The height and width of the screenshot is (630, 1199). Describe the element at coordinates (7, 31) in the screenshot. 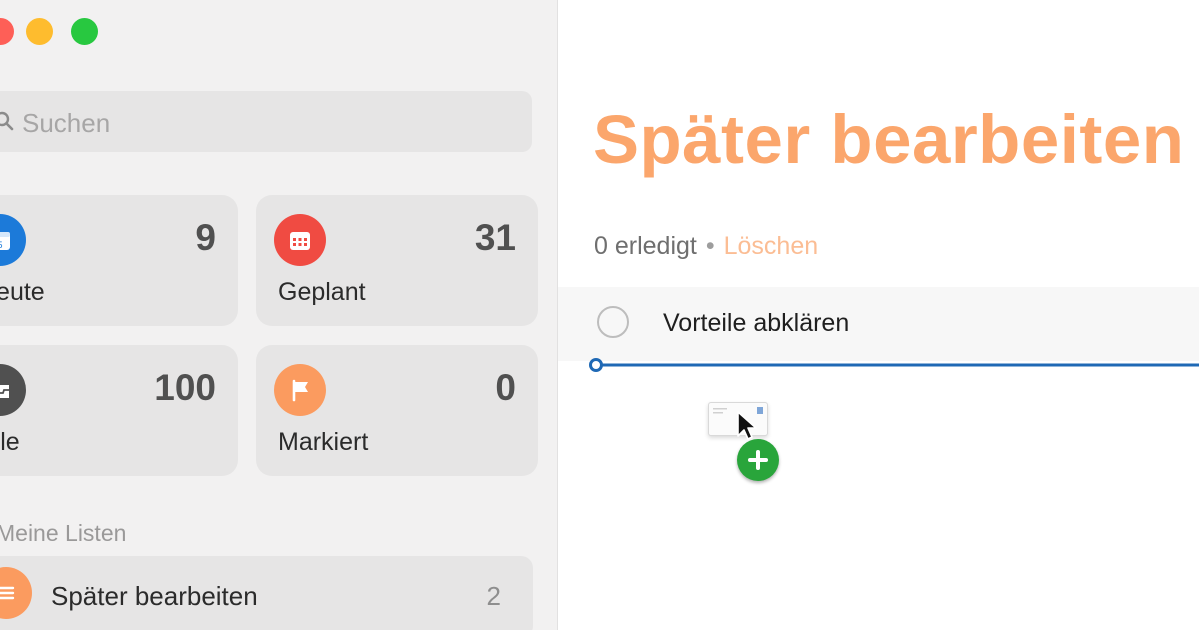

I see `close-window-button` at that location.